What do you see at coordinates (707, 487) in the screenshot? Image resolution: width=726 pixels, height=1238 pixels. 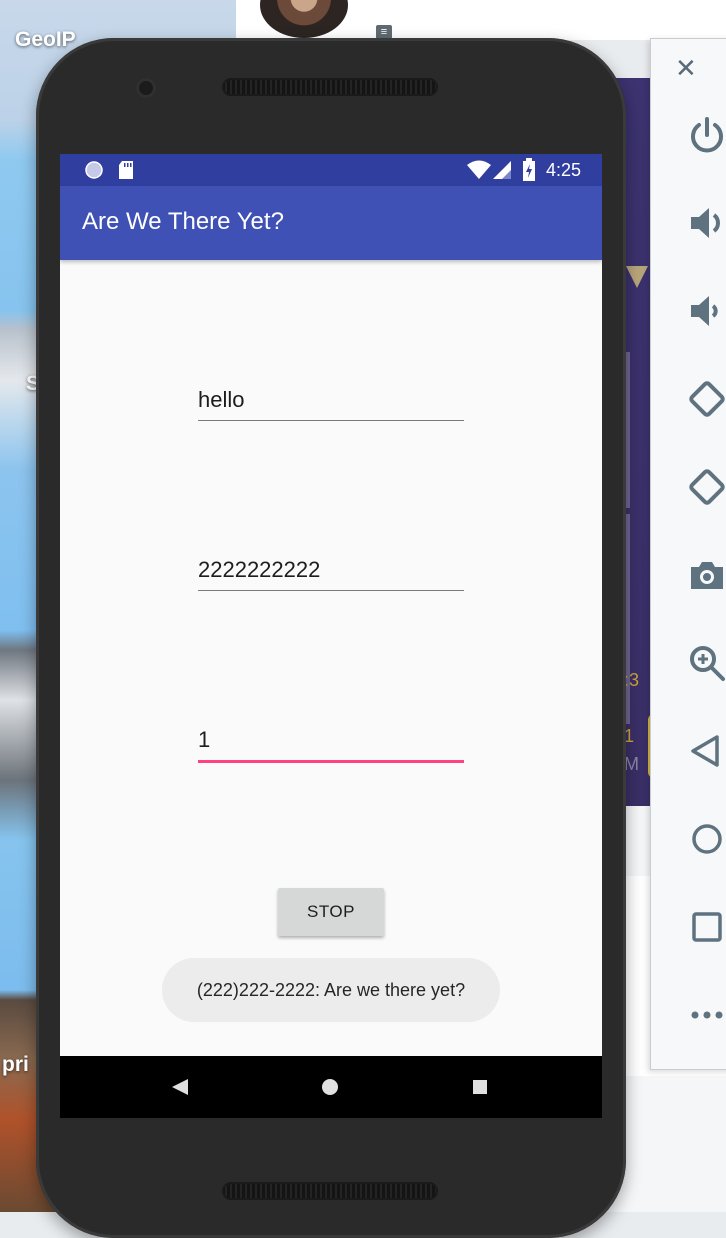 I see `rotate-right-icon` at bounding box center [707, 487].